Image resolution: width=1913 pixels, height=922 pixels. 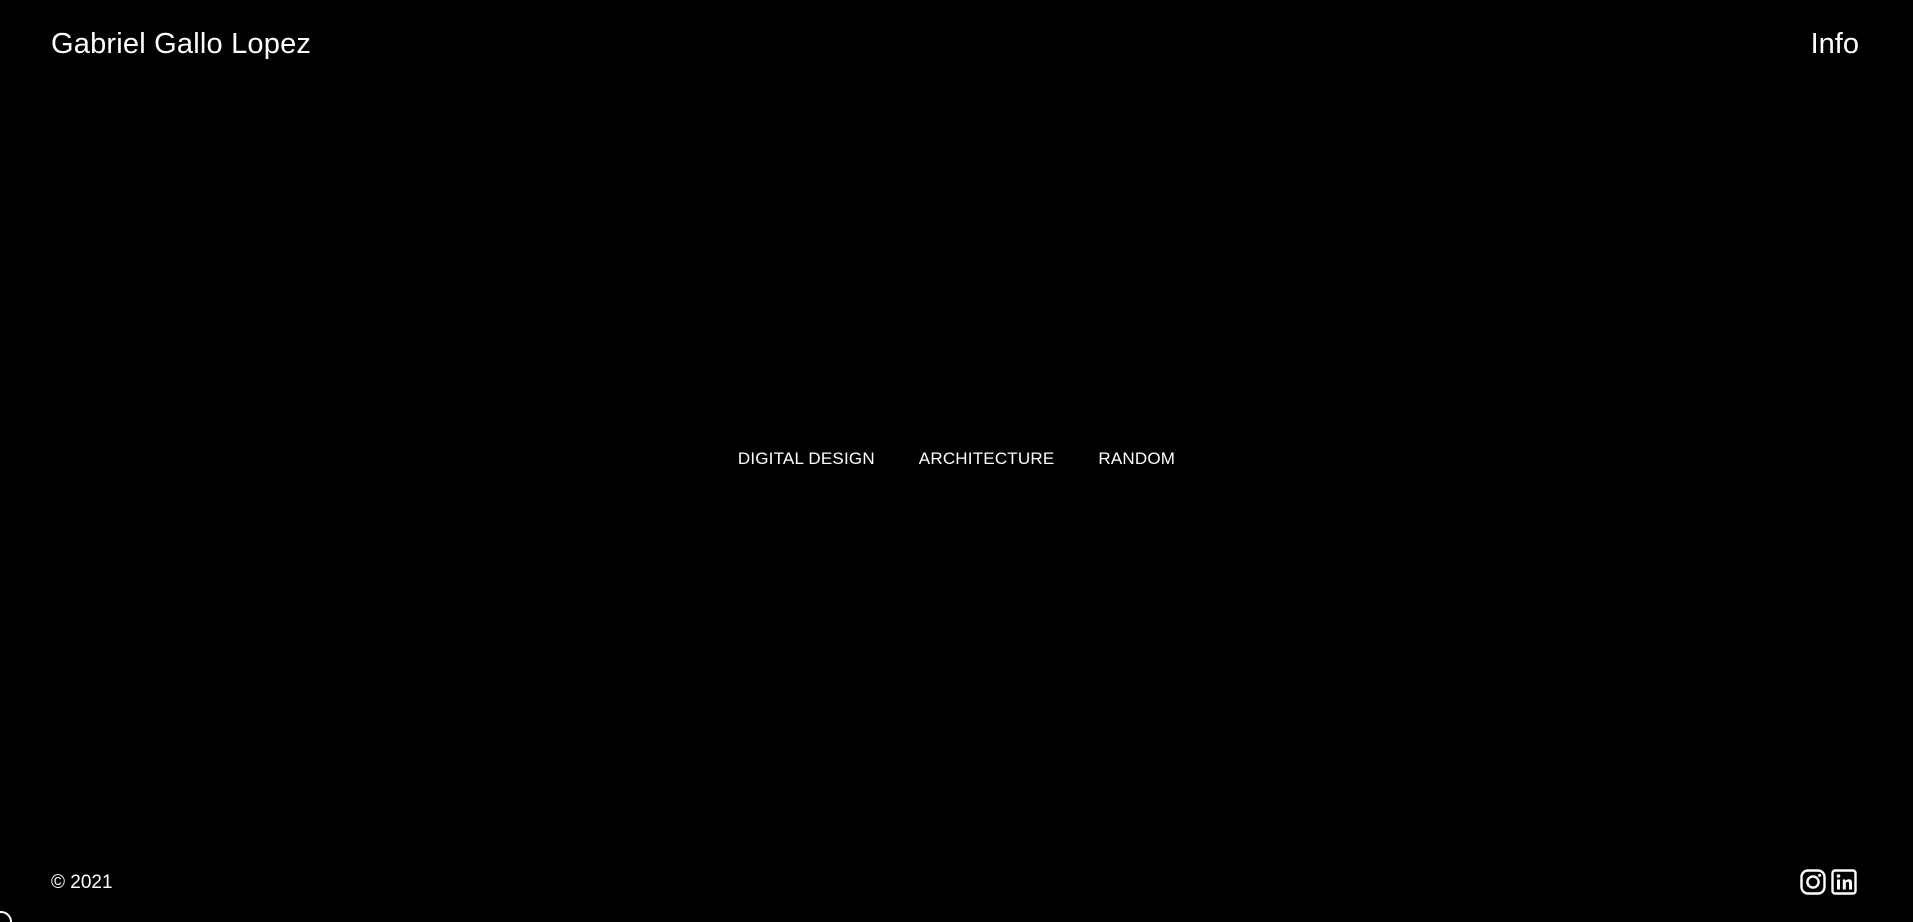 I want to click on category-nav: DIGITAL DESIGN ARCHITECTURE RANDOM, so click(x=956, y=459).